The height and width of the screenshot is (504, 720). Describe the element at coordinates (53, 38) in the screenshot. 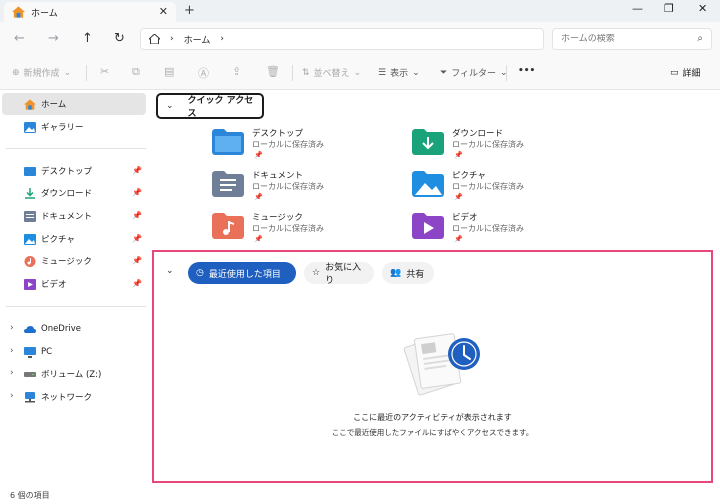

I see `forward-button: →` at that location.